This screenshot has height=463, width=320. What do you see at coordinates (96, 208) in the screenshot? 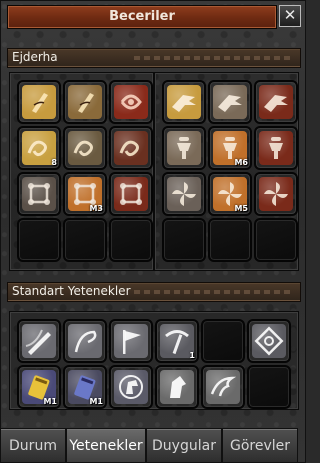
I see `skill-level-badge: M3` at bounding box center [96, 208].